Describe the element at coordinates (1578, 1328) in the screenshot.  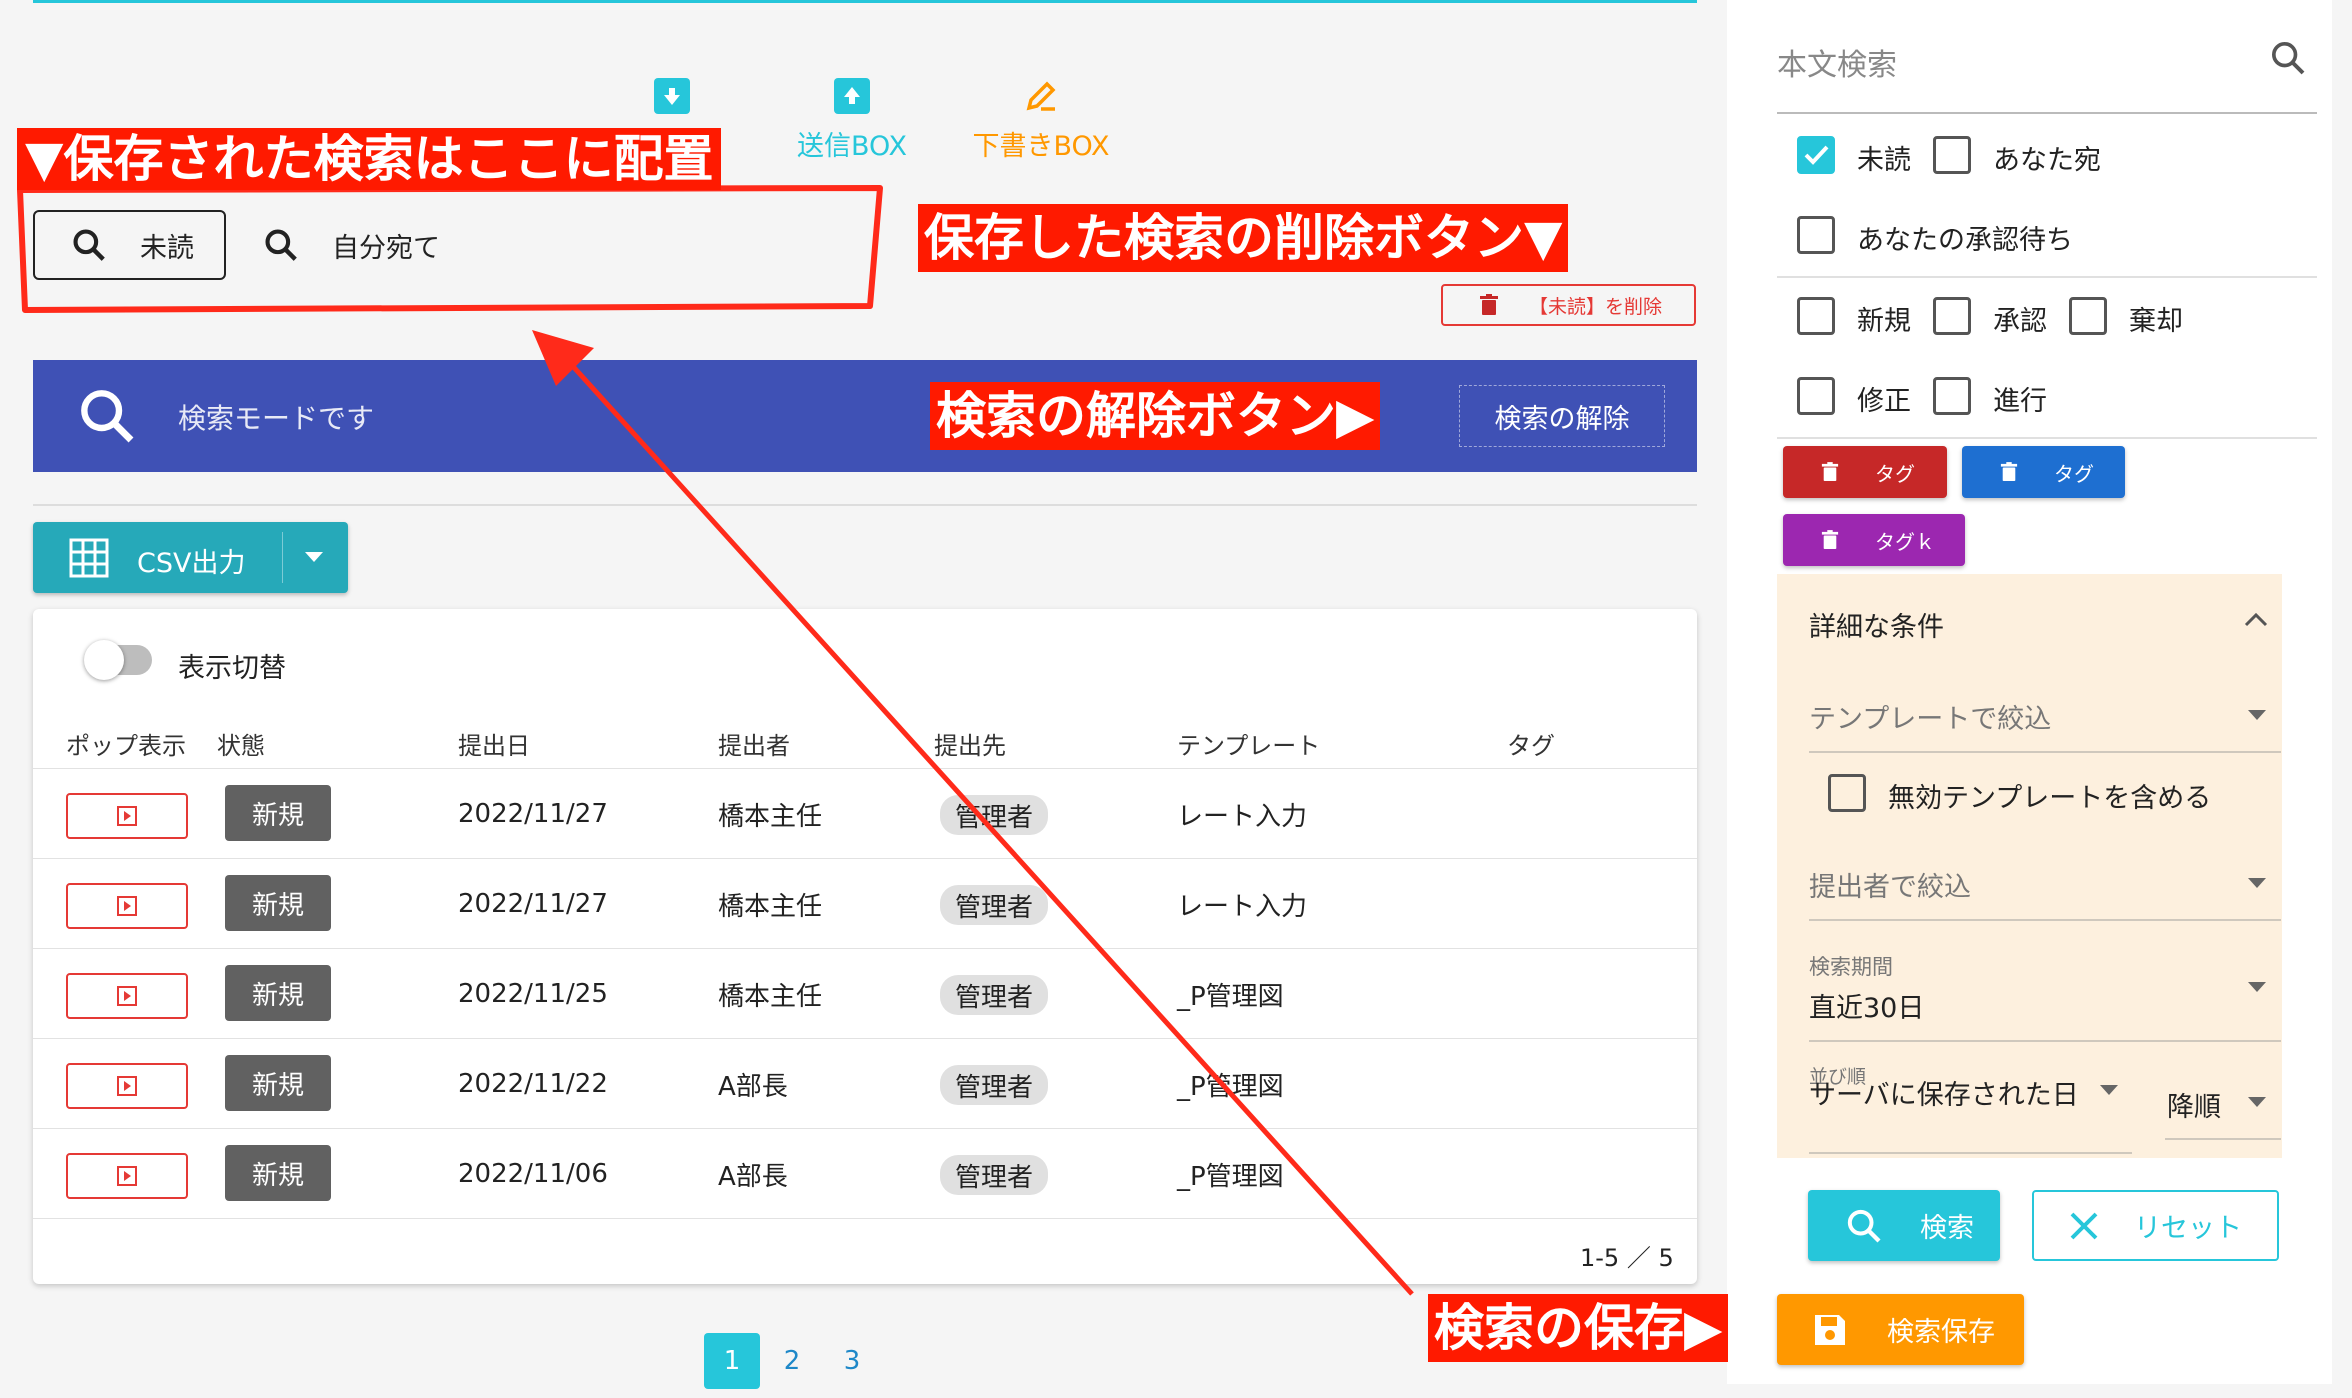
I see `annotation-save-search: 検索の保存▶` at that location.